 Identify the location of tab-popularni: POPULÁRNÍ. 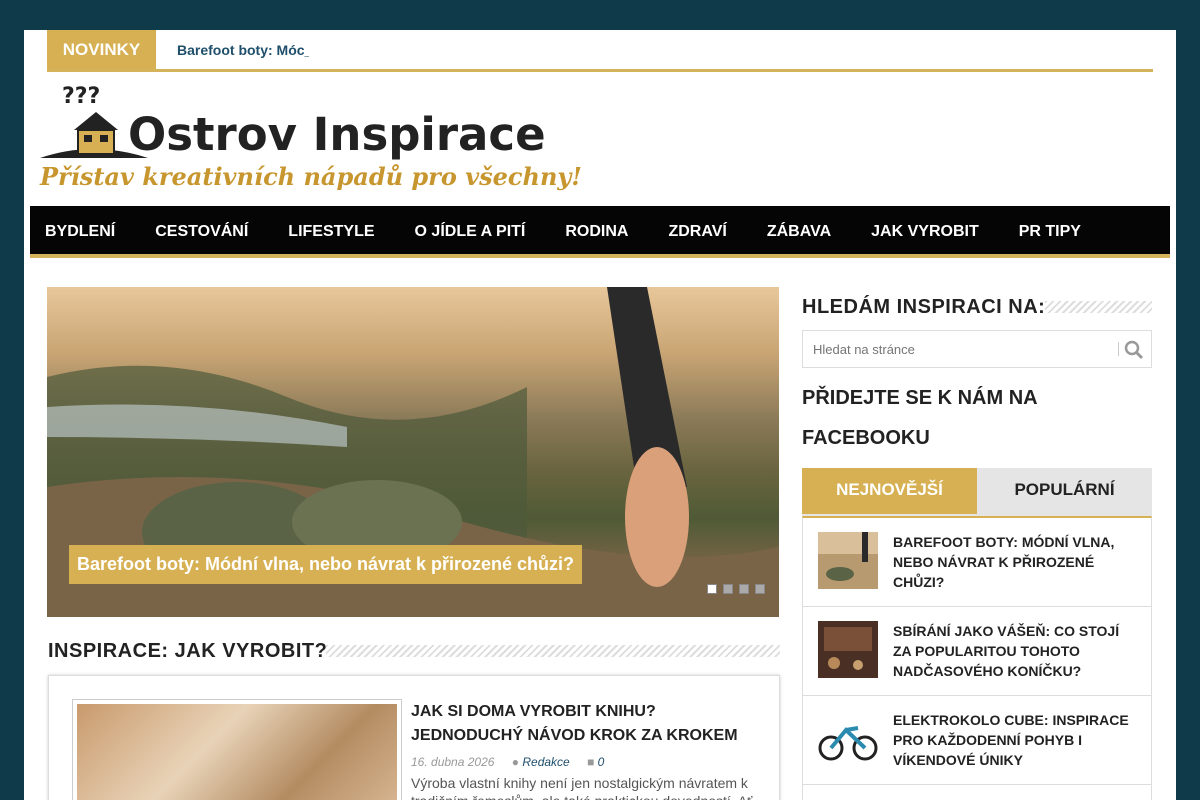
(1064, 491).